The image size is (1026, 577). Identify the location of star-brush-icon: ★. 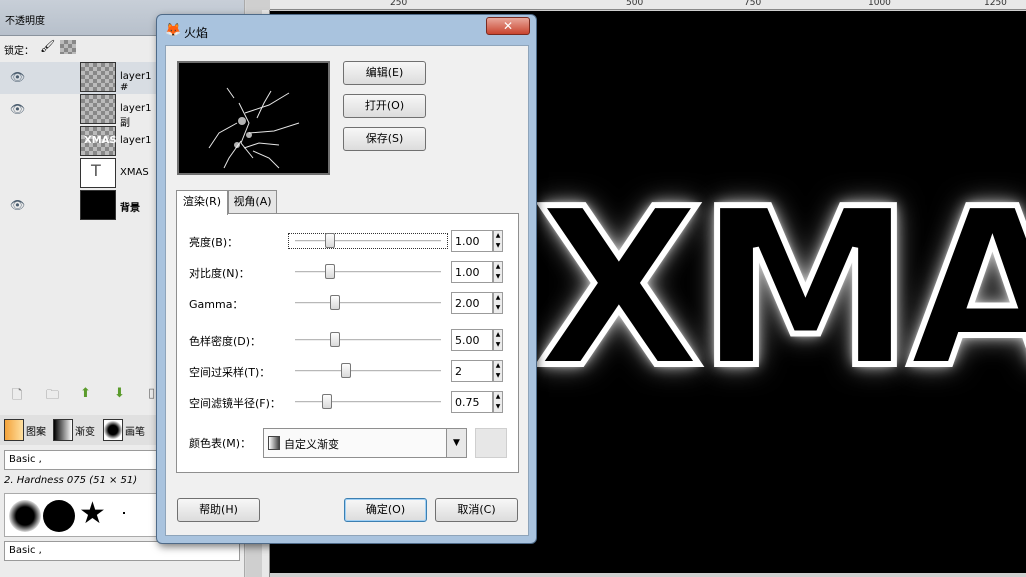
(92, 513).